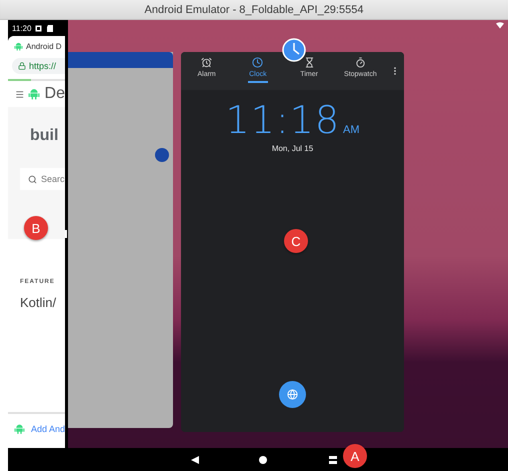 The height and width of the screenshot is (471, 508). I want to click on lock-icon, so click(22, 66).